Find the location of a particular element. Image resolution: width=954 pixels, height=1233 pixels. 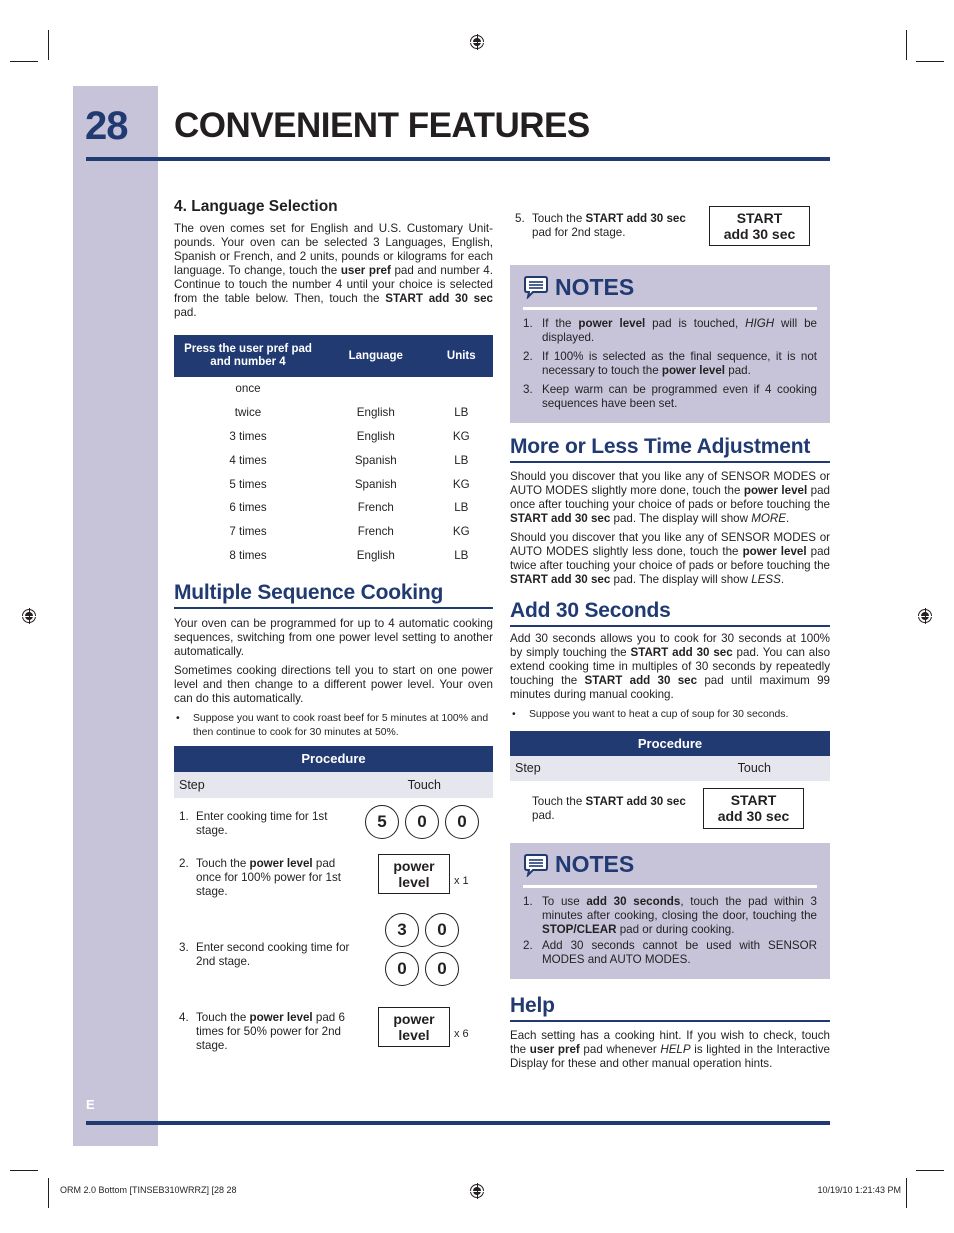

cell: 7 times is located at coordinates (248, 532).